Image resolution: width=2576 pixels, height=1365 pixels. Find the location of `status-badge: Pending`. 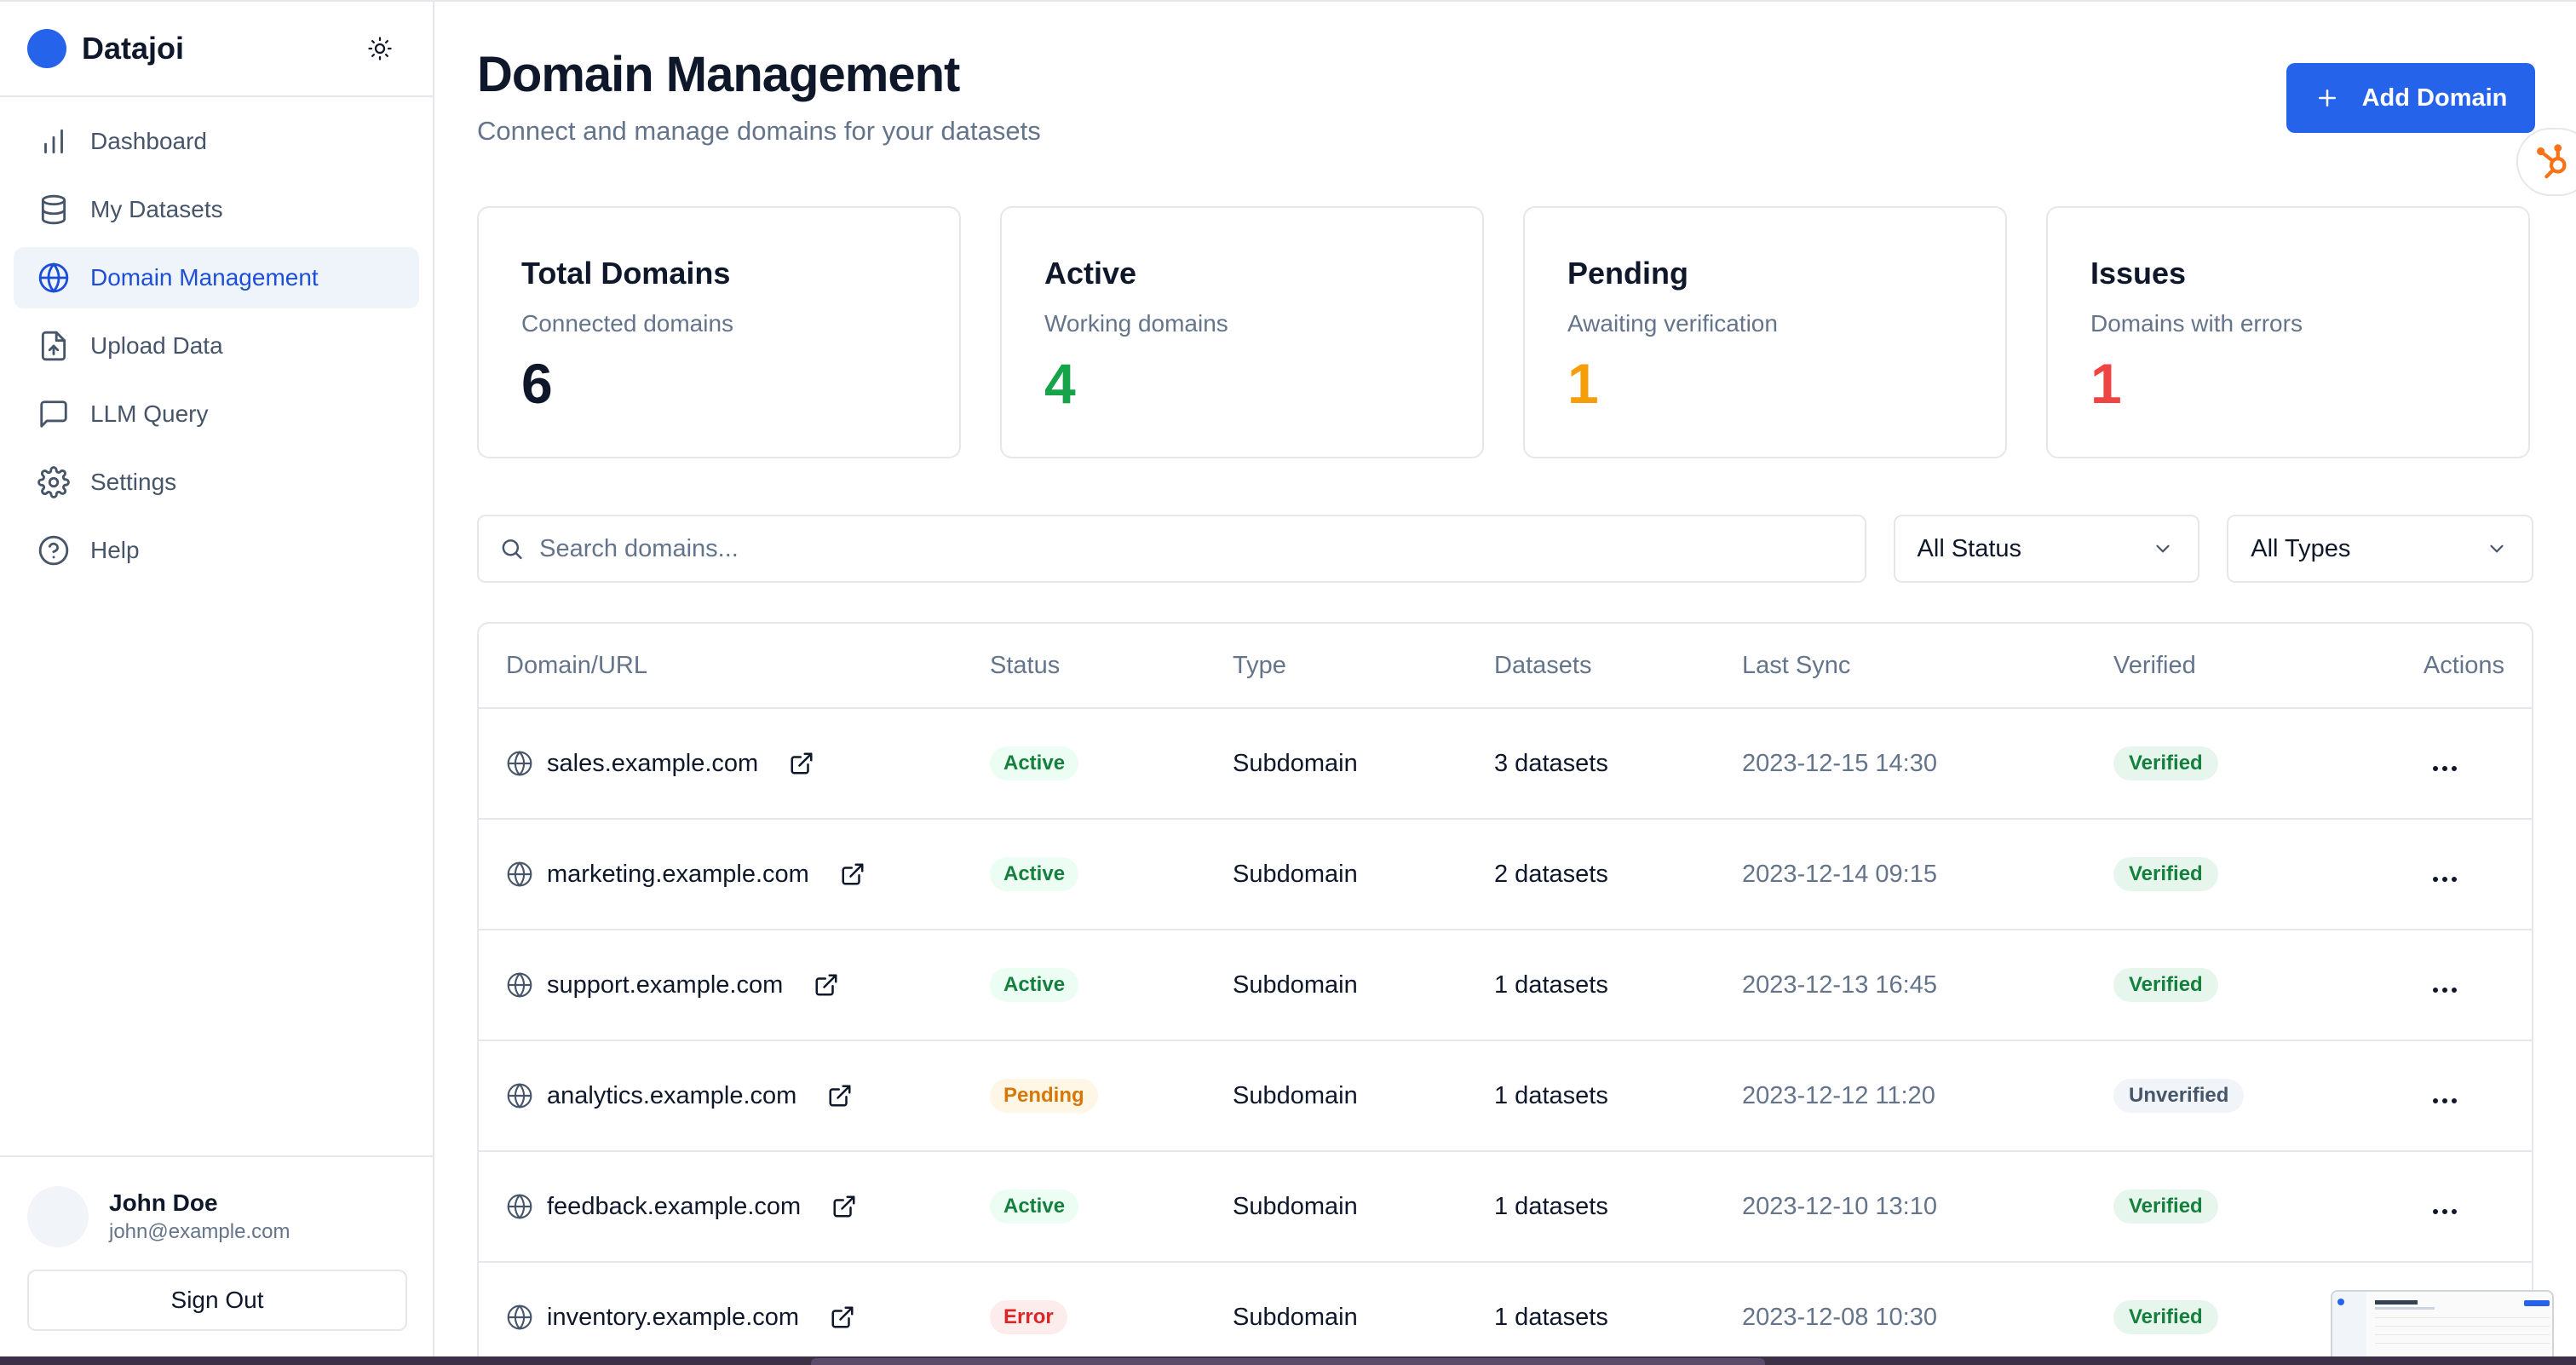

status-badge: Pending is located at coordinates (1044, 1096).